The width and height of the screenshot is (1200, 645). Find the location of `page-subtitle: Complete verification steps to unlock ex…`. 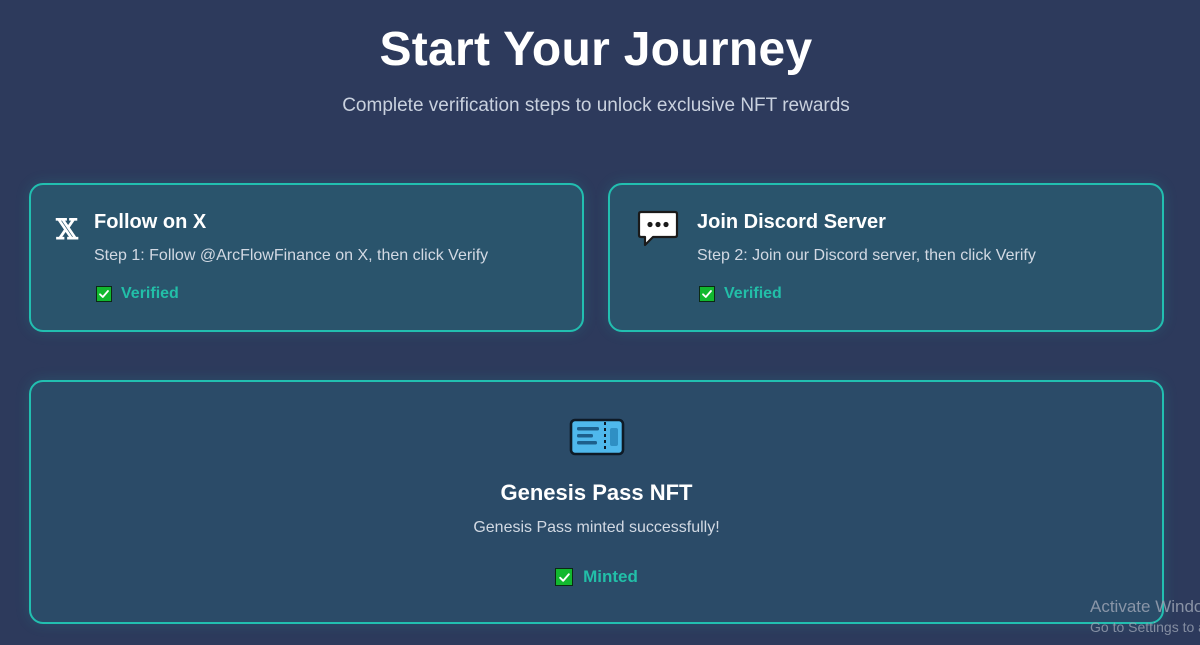

page-subtitle: Complete verification steps to unlock ex… is located at coordinates (596, 105).